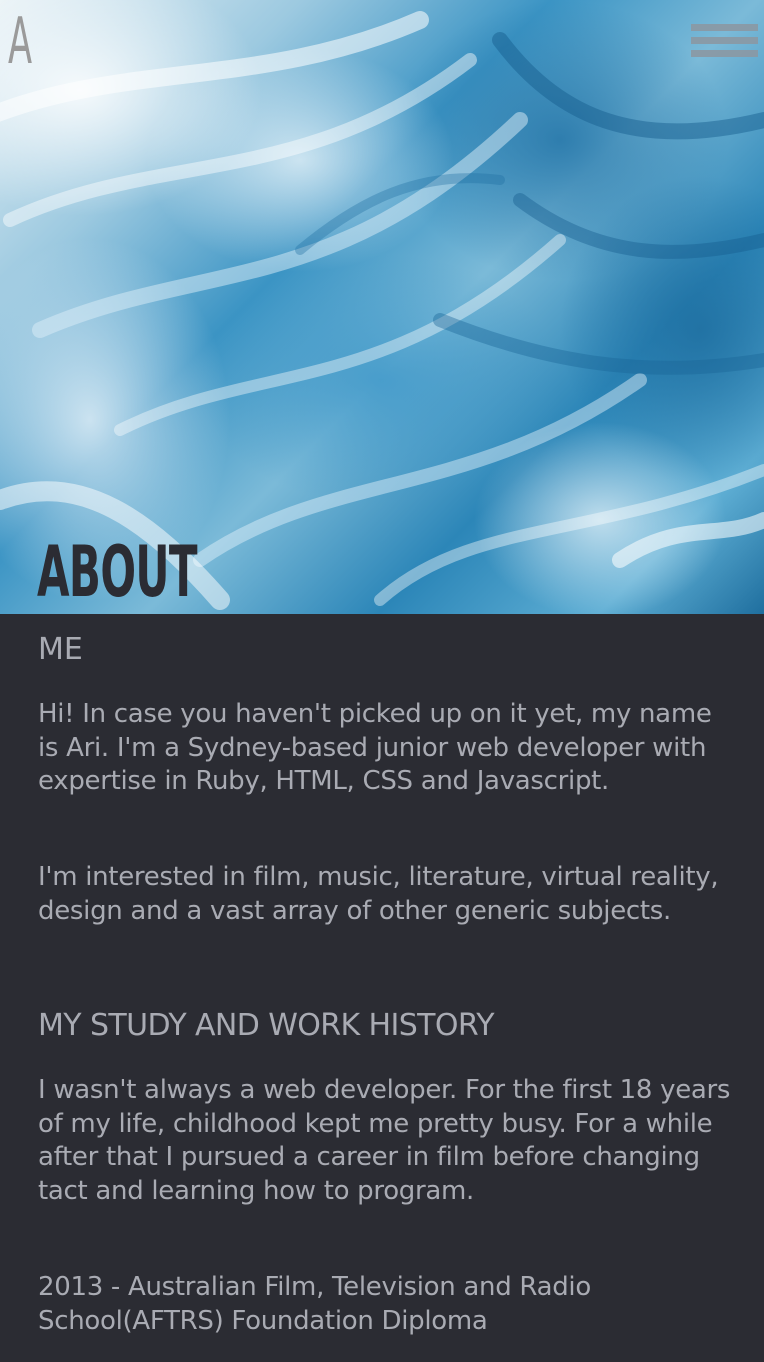 The image size is (764, 1362). I want to click on page-title: ABOUT, so click(117, 572).